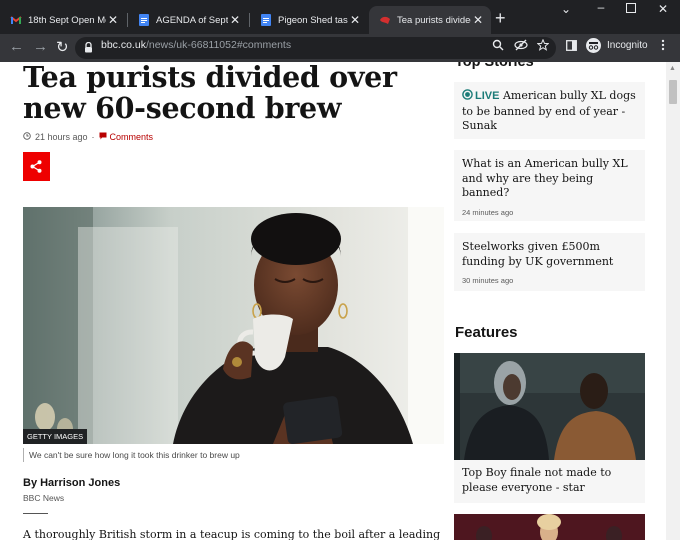 The height and width of the screenshot is (540, 680). What do you see at coordinates (44, 498) in the screenshot?
I see `byline-organisation: BBC News` at bounding box center [44, 498].